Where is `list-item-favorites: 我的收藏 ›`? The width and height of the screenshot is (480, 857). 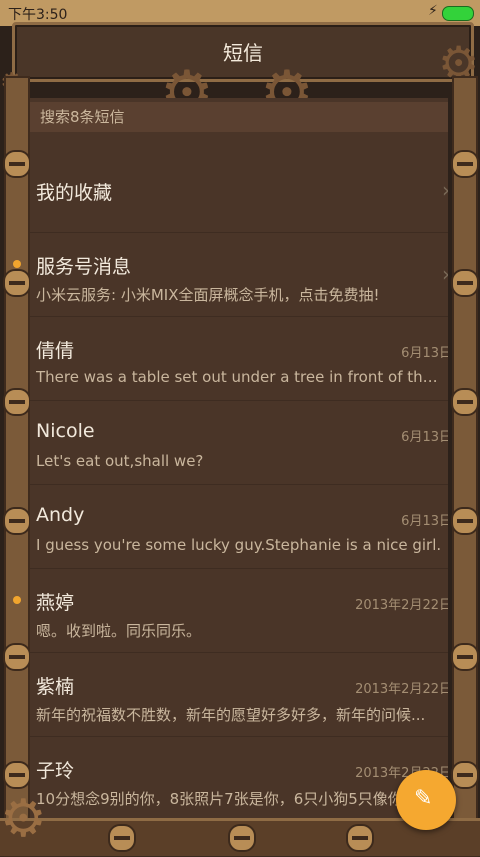
list-item-favorites: 我的收藏 › is located at coordinates (239, 190).